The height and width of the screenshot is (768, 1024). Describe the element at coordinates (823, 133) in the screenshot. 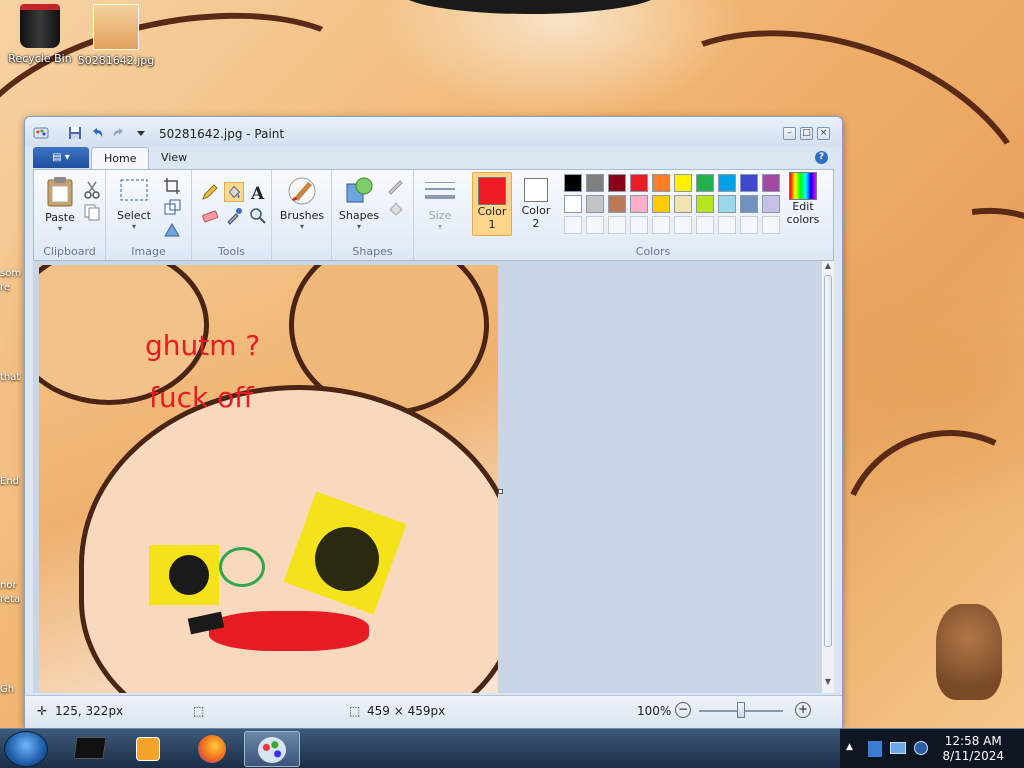

I see `close-button: ×` at that location.